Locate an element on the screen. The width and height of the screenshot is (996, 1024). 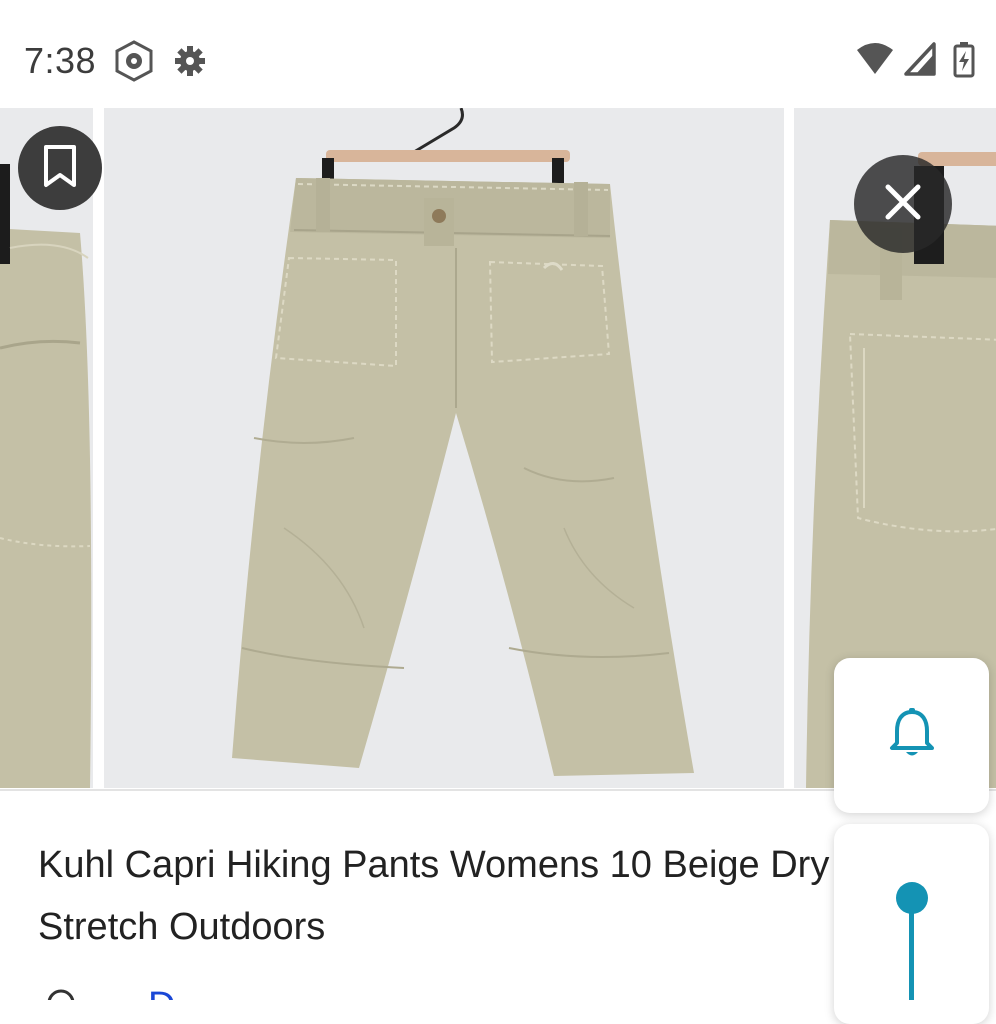
bookmark-icon is located at coordinates (60, 168).